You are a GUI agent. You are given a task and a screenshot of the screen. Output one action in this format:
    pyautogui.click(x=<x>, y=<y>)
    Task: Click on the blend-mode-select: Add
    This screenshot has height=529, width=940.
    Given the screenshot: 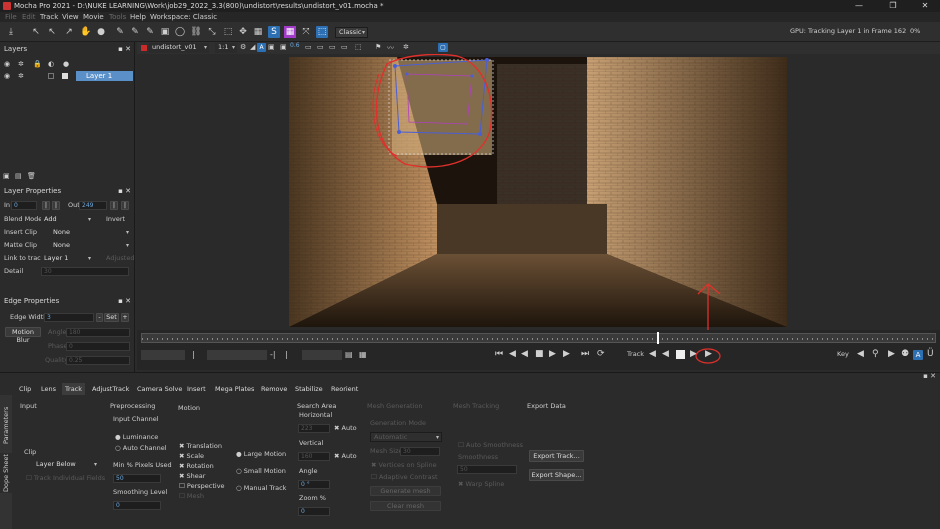 What is the action you would take?
    pyautogui.click(x=67, y=220)
    